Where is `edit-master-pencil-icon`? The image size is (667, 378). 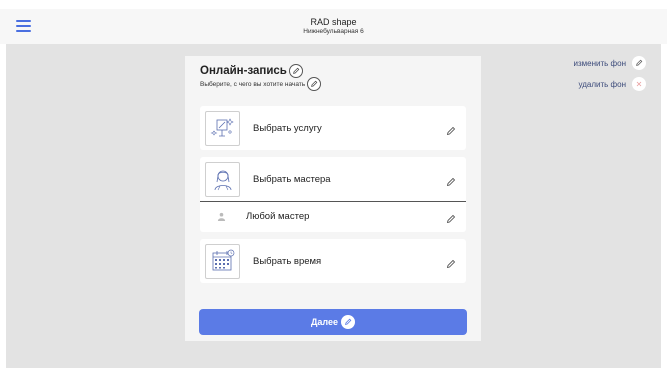
edit-master-pencil-icon is located at coordinates (451, 180).